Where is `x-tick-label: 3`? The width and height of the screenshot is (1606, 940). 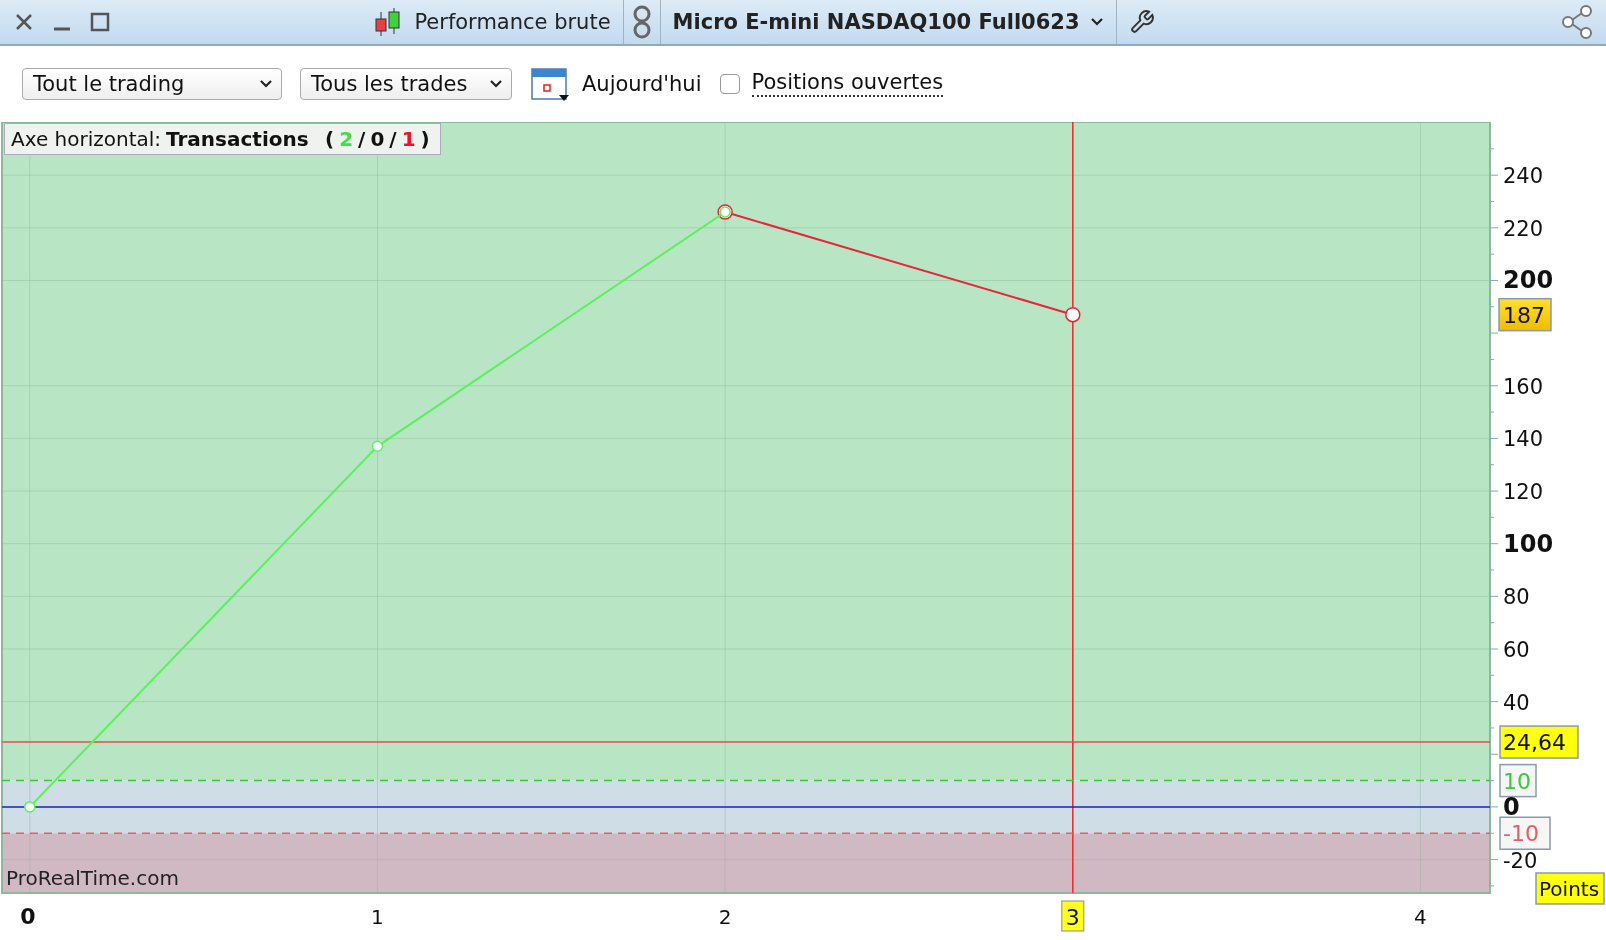
x-tick-label: 3 is located at coordinates (1072, 917).